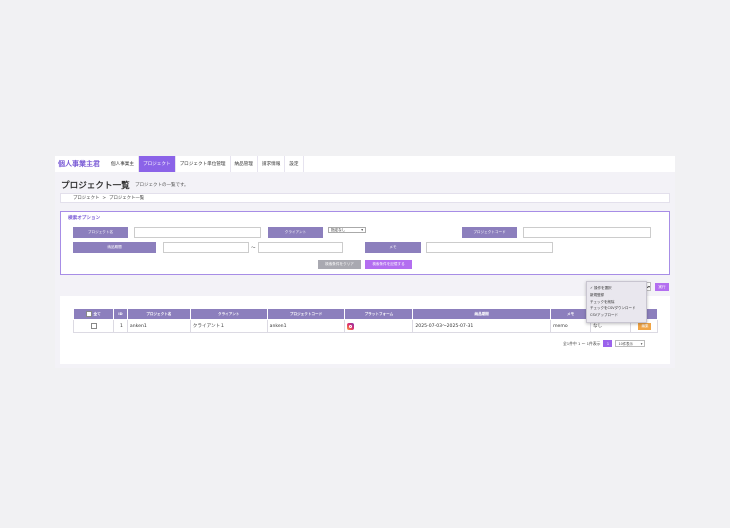 The width and height of the screenshot is (730, 528). Describe the element at coordinates (306, 314) in the screenshot. I see `header-project-code: プロジェクトコード` at that location.